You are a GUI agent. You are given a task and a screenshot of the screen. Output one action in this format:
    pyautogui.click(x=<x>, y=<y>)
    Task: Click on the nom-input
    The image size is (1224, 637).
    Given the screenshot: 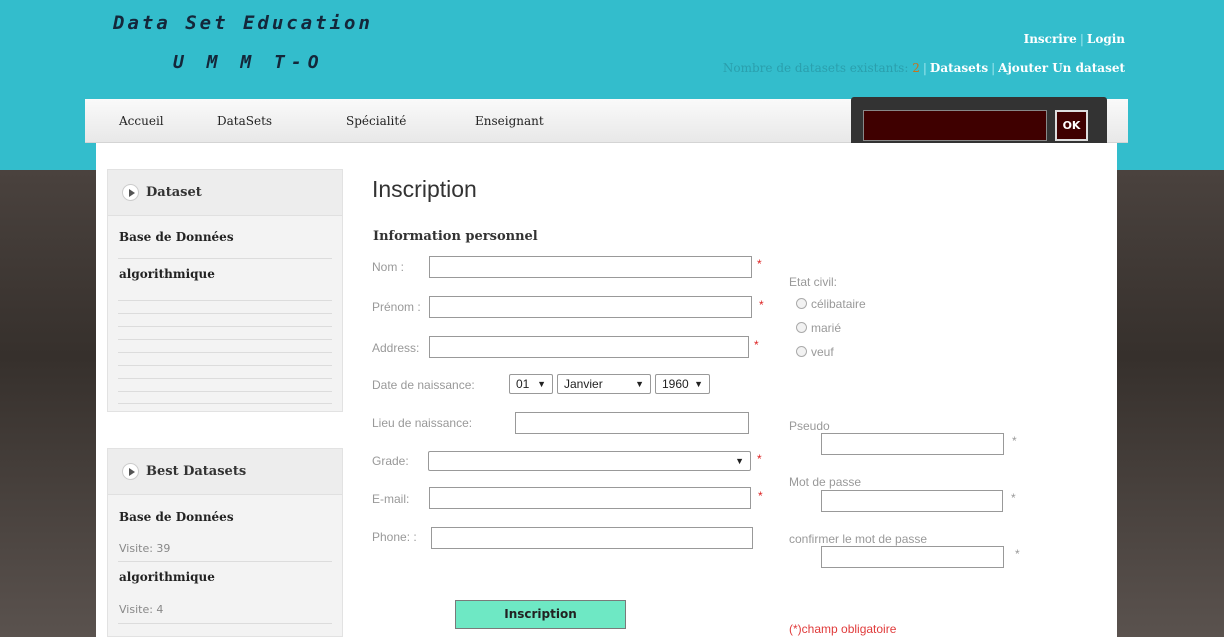 What is the action you would take?
    pyautogui.click(x=590, y=267)
    